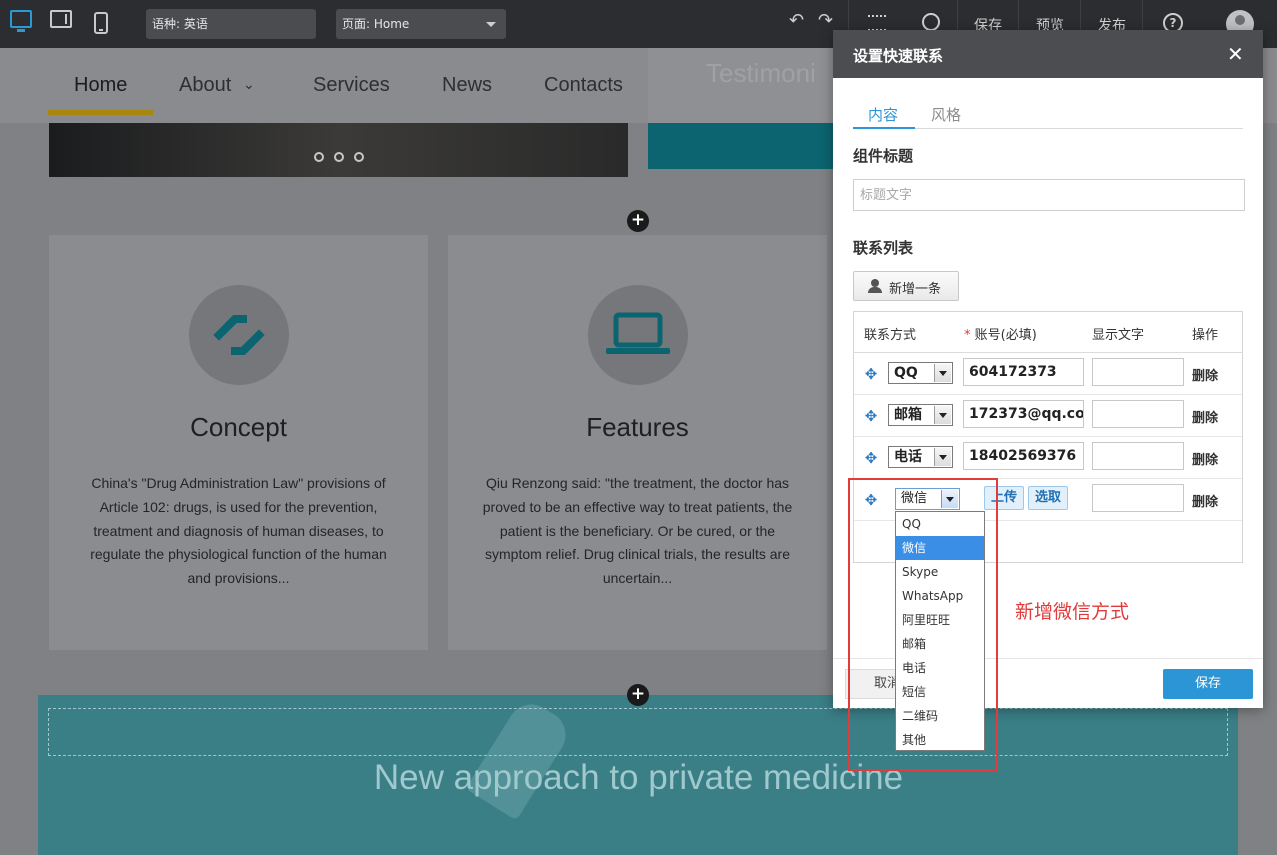 Image resolution: width=1277 pixels, height=855 pixels. I want to click on dialog-header: 设置快速联系 ✕, so click(1048, 54).